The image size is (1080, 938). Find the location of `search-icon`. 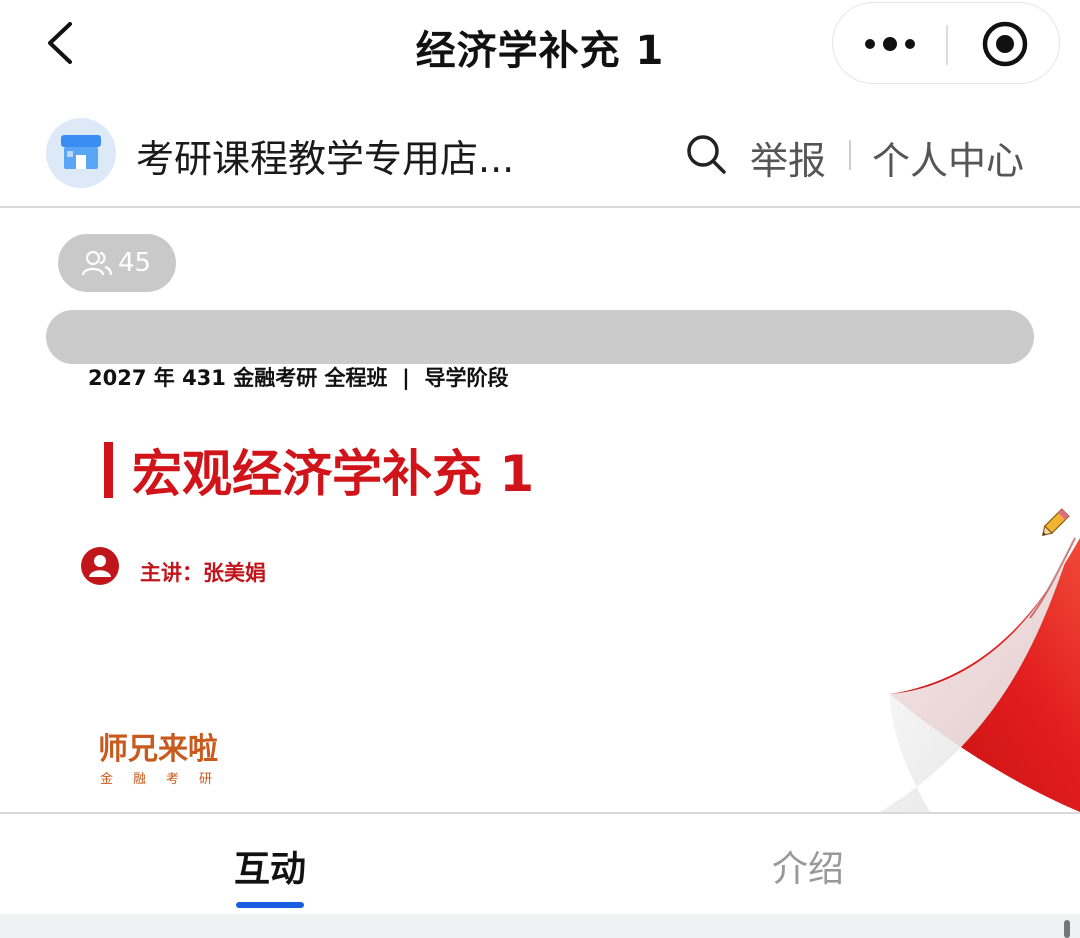

search-icon is located at coordinates (706, 154).